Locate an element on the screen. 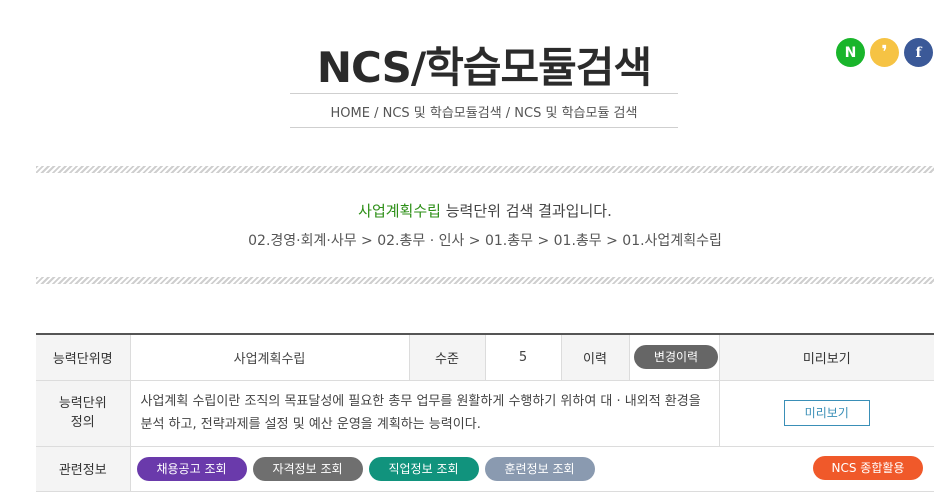 The width and height of the screenshot is (952, 495). preview-button: 미리보기 is located at coordinates (826, 413).